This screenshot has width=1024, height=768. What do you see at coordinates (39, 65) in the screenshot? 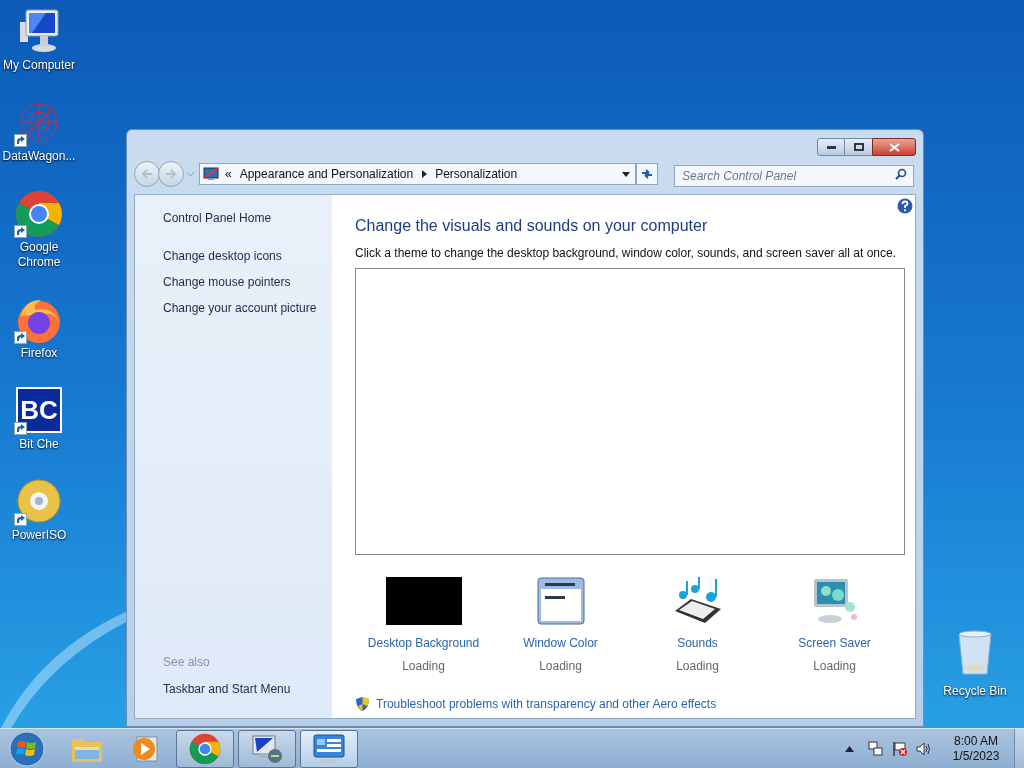
I see `desktop-icon-label: My Computer` at bounding box center [39, 65].